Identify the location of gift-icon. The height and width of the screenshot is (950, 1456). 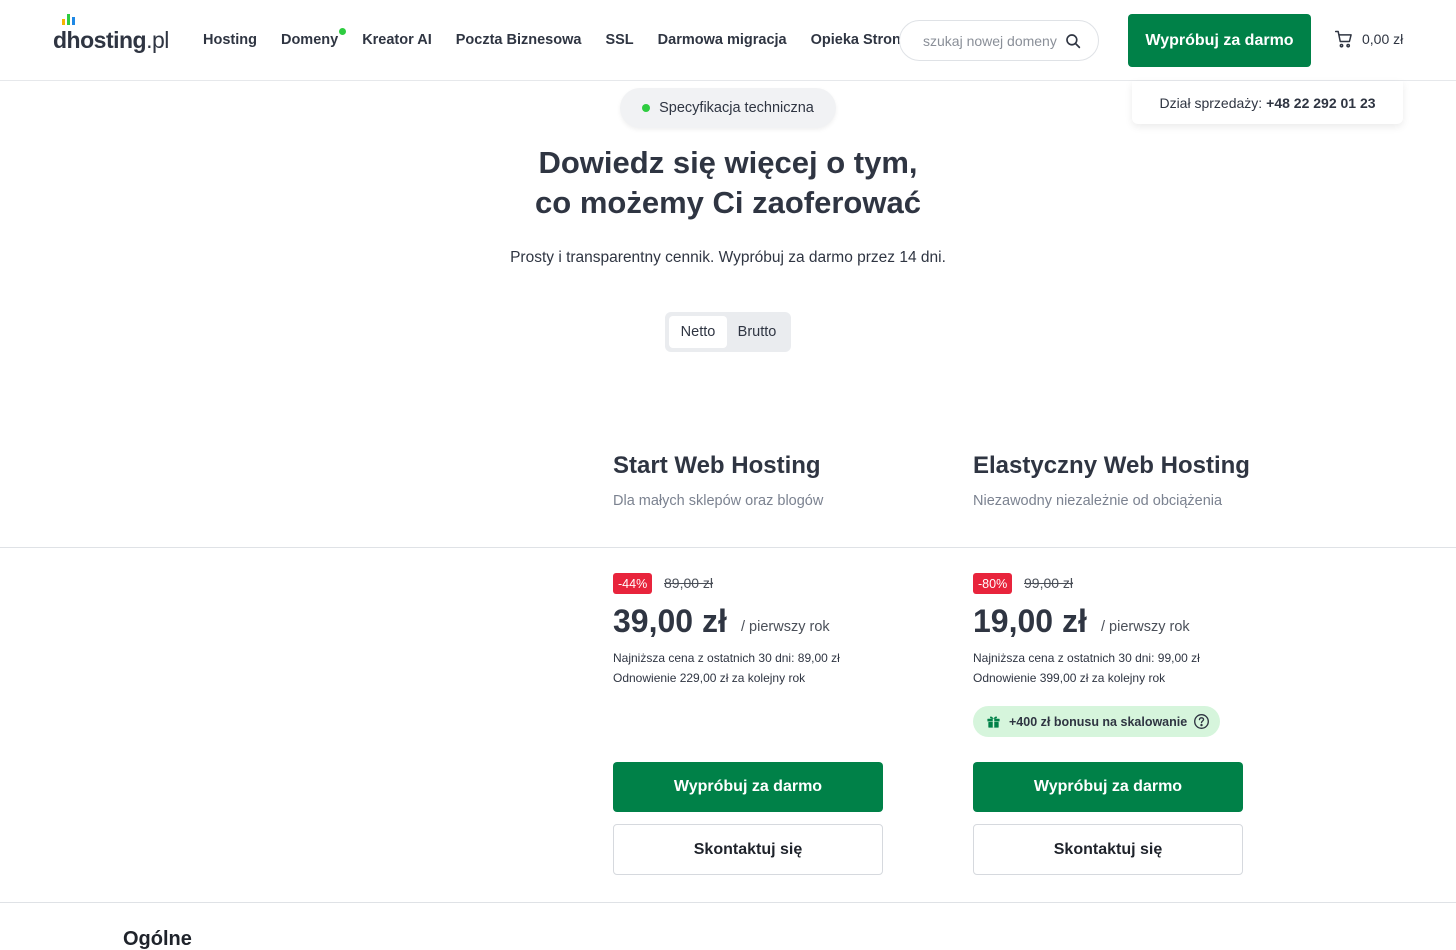
(993, 722).